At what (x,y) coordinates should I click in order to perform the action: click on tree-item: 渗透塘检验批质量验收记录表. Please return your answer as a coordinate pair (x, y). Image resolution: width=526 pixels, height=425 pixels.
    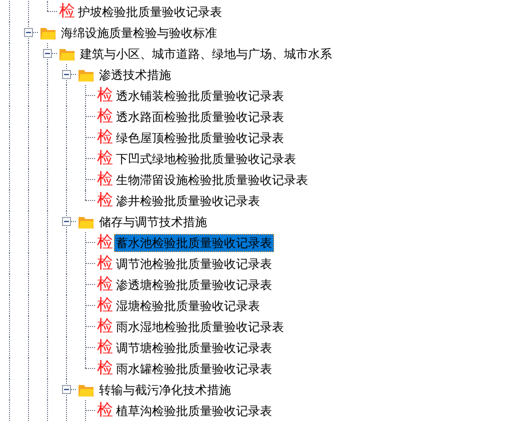
    Looking at the image, I should click on (194, 285).